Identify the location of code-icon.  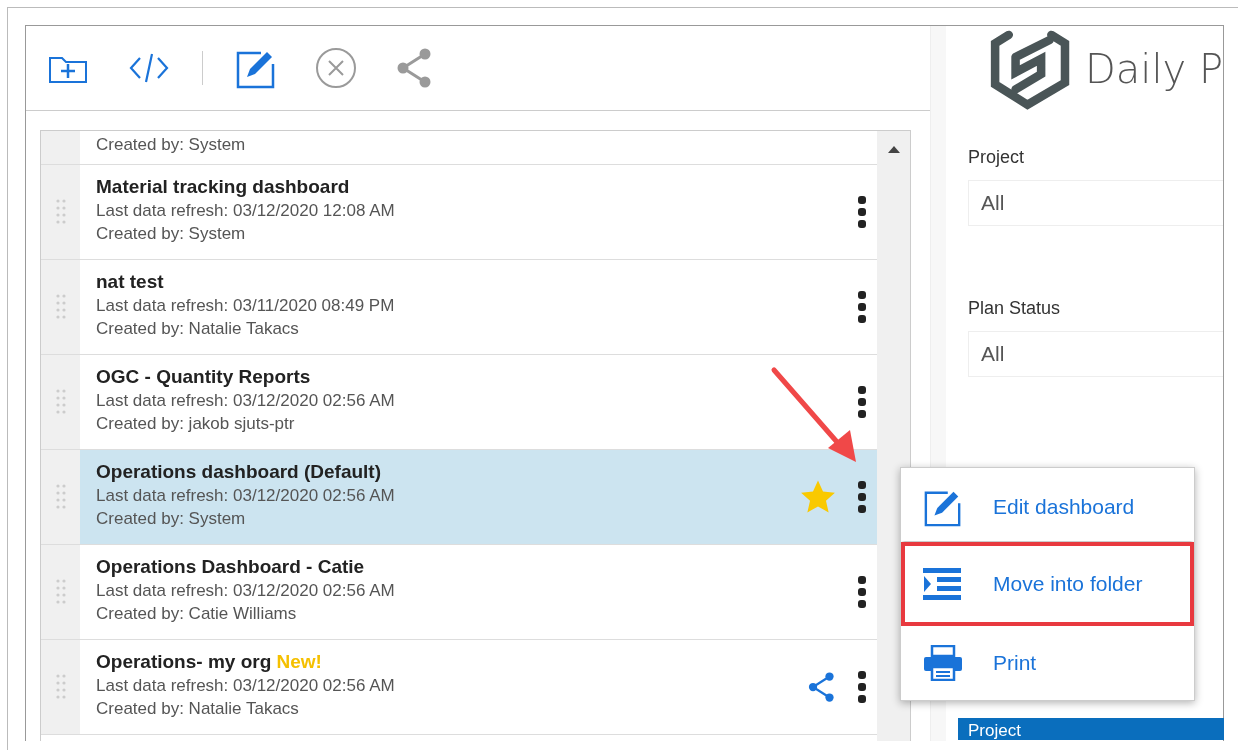
(149, 68).